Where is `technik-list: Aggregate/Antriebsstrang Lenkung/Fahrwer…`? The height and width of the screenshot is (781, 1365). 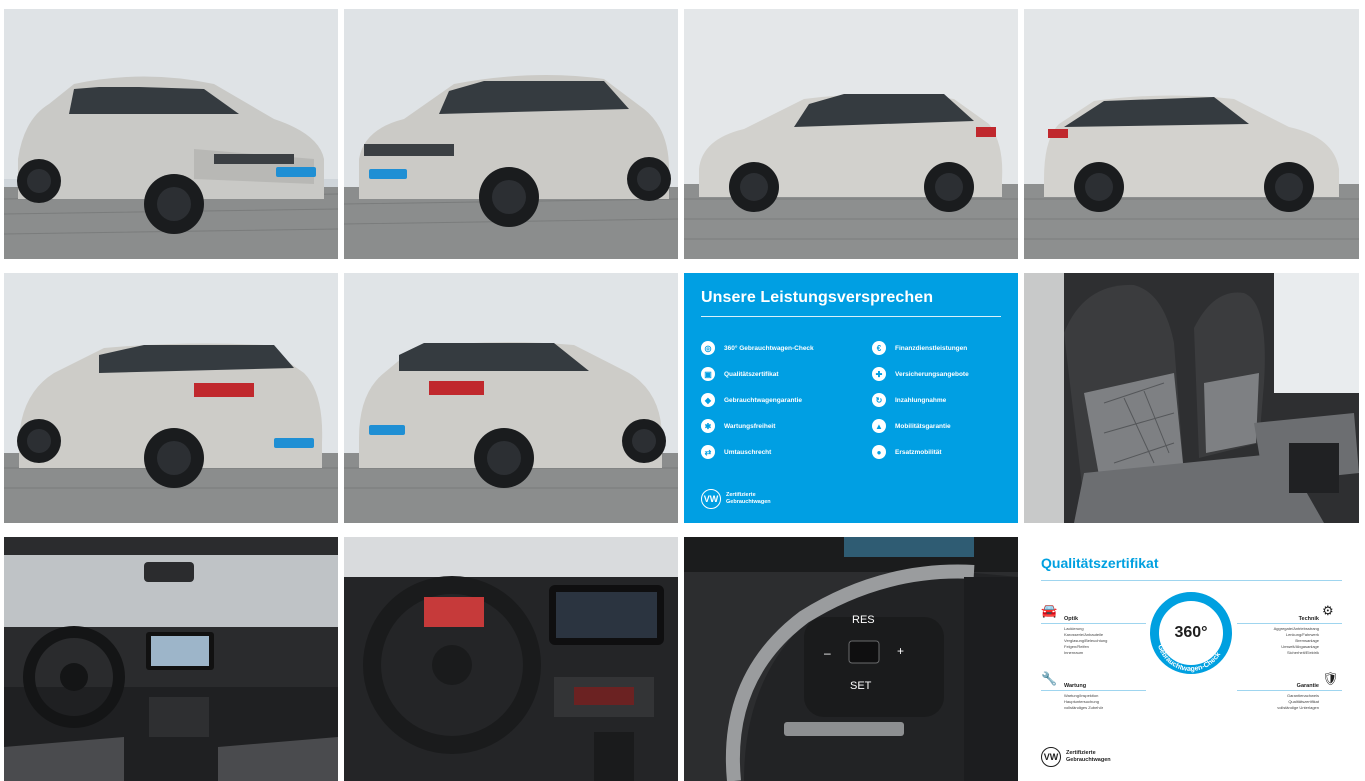
technik-list: Aggregate/Antriebsstrang Lenkung/Fahrwer… is located at coordinates (1296, 640).